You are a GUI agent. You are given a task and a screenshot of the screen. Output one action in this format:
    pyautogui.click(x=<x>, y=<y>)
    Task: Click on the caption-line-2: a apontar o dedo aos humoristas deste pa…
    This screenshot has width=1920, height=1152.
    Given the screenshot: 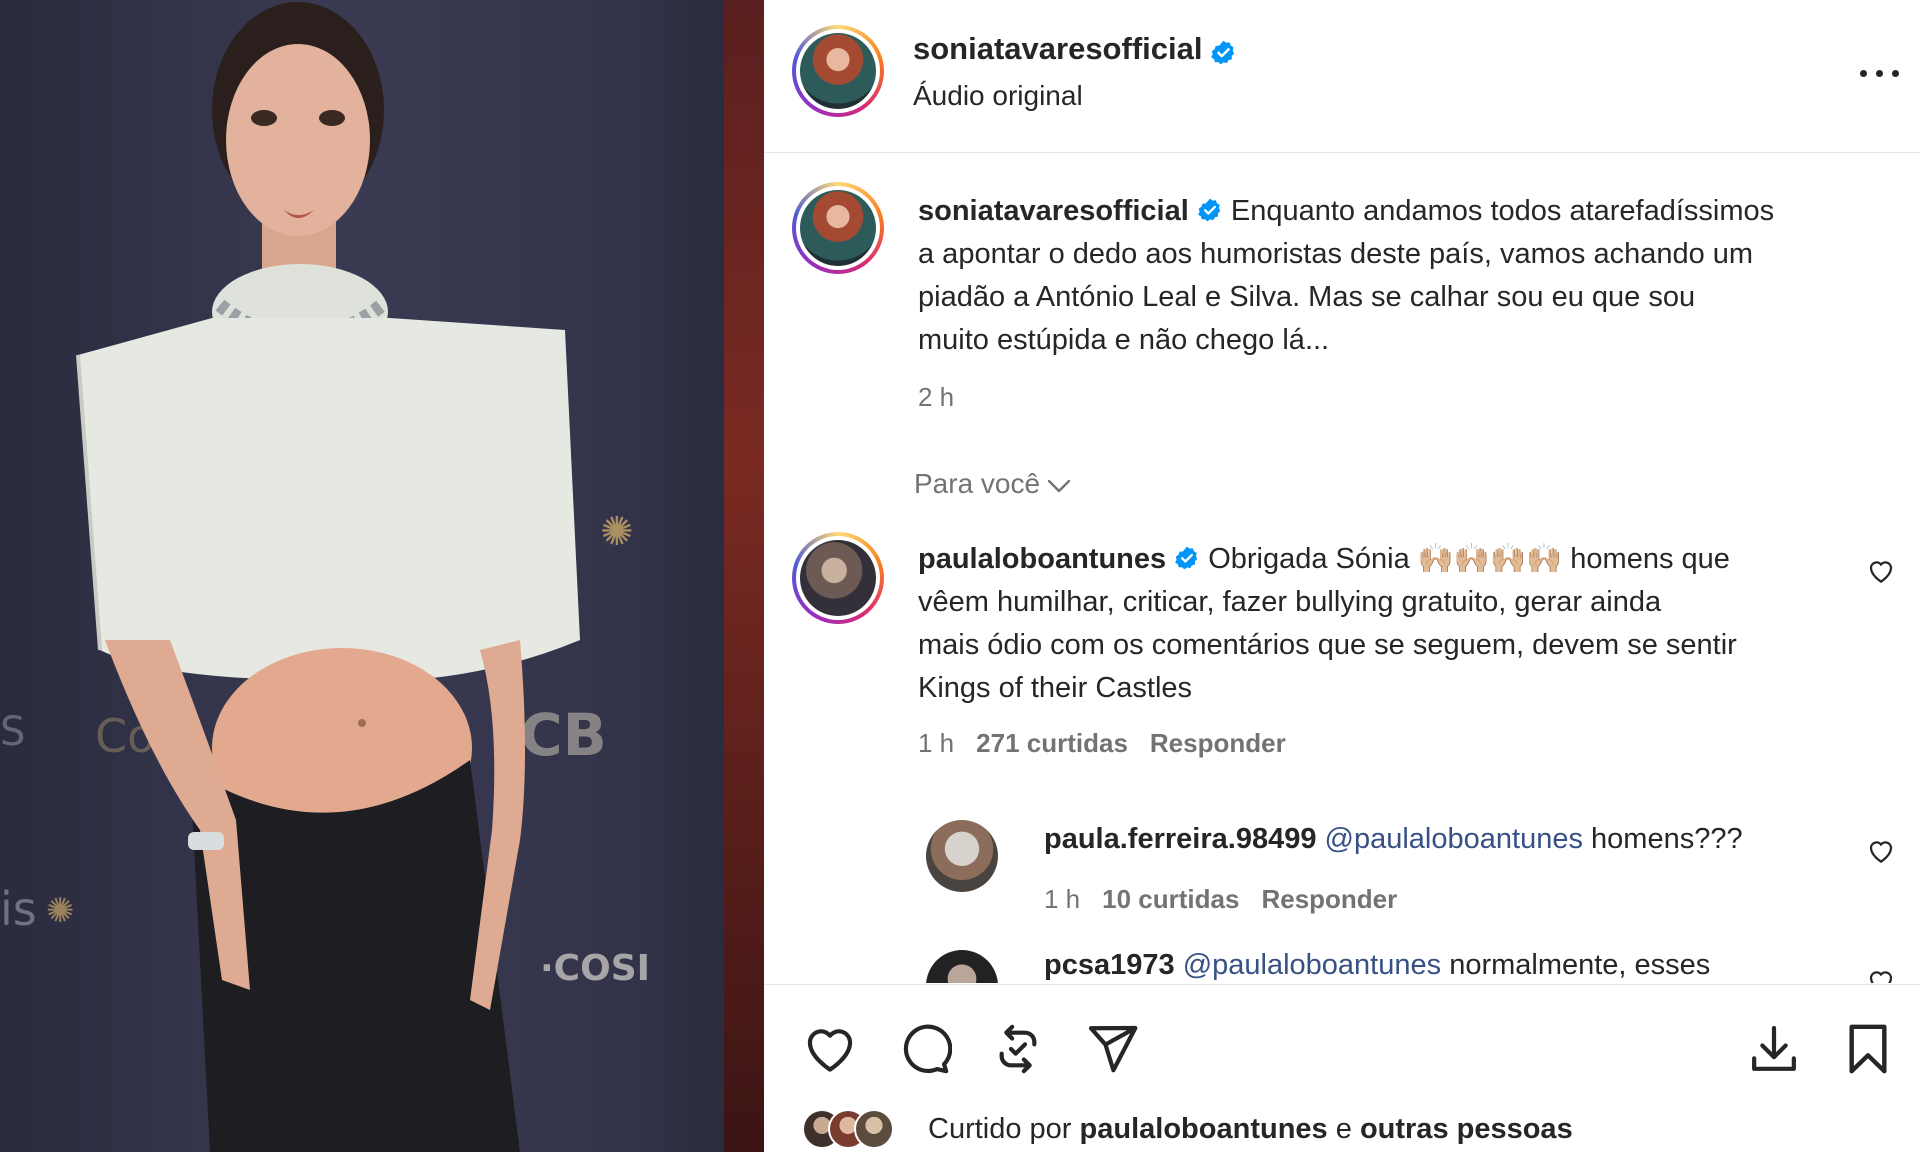 What is the action you would take?
    pyautogui.click(x=1336, y=254)
    